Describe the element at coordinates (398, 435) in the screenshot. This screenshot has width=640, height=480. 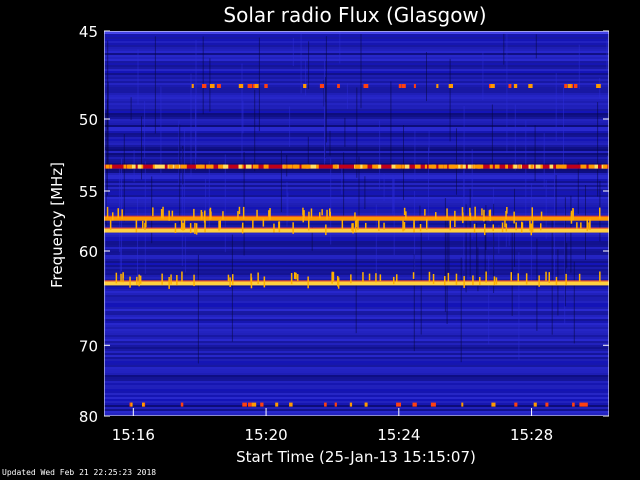
I see `x-tick-label: 15:24` at that location.